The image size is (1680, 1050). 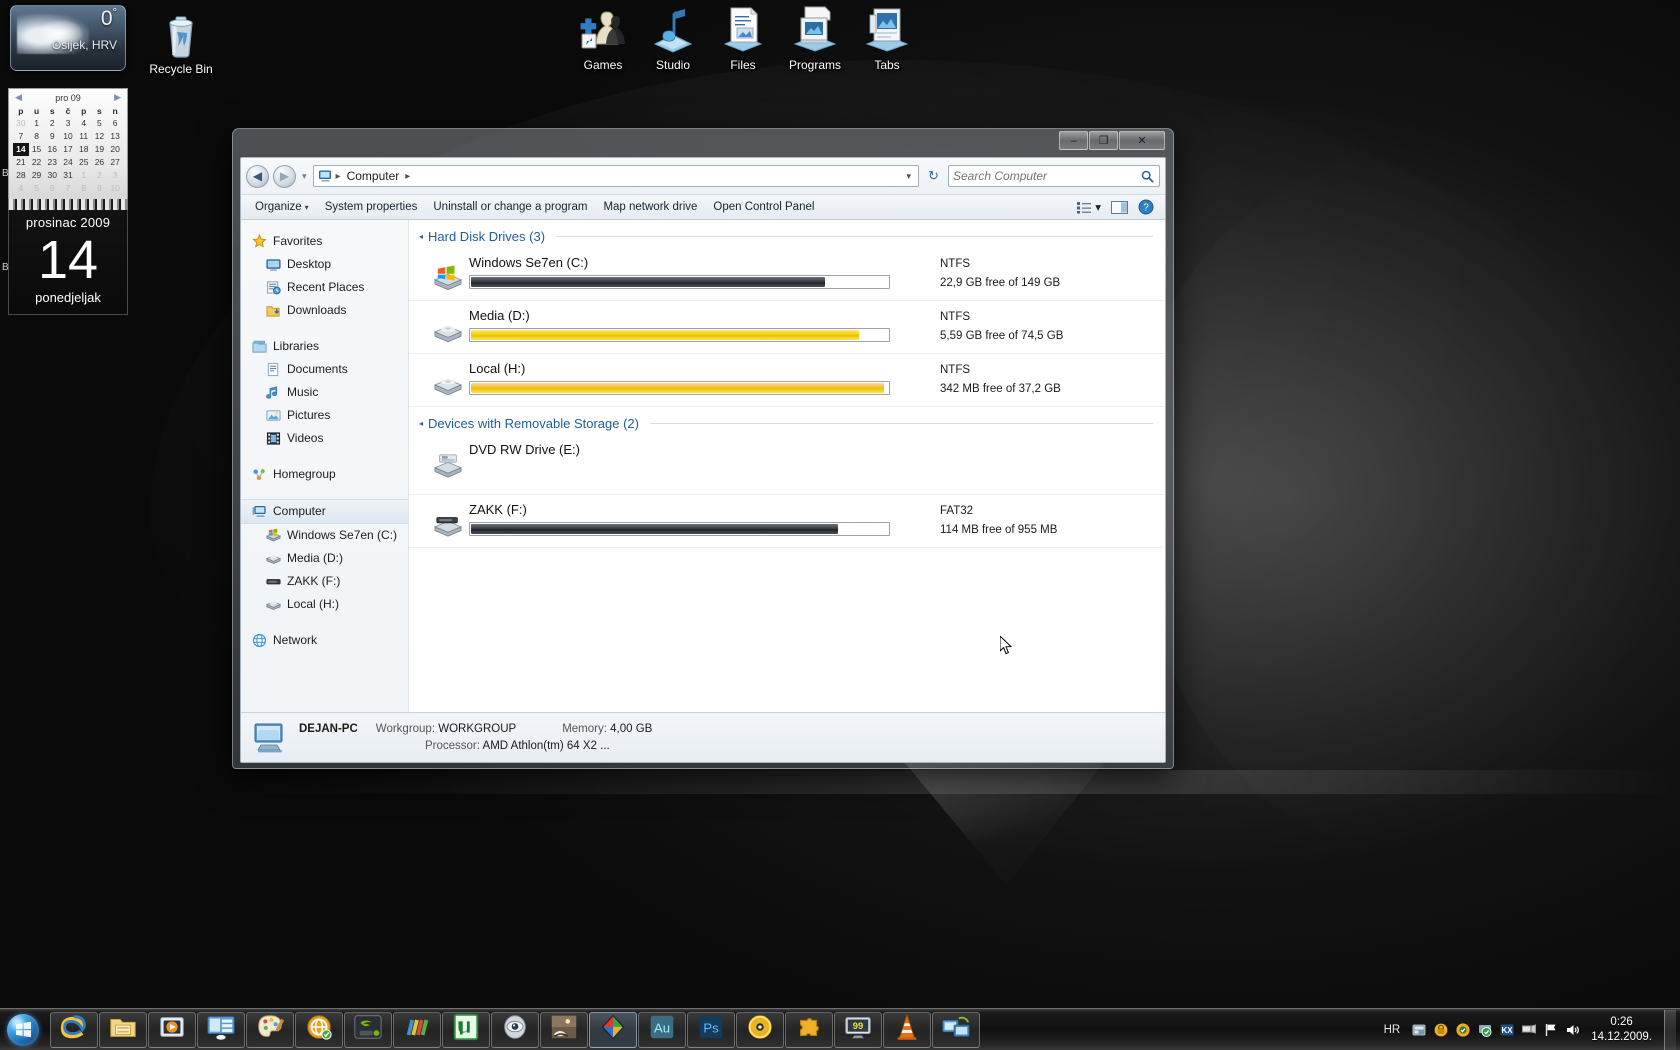 I want to click on clock: 0:26 14.12.2009., so click(x=1622, y=1030).